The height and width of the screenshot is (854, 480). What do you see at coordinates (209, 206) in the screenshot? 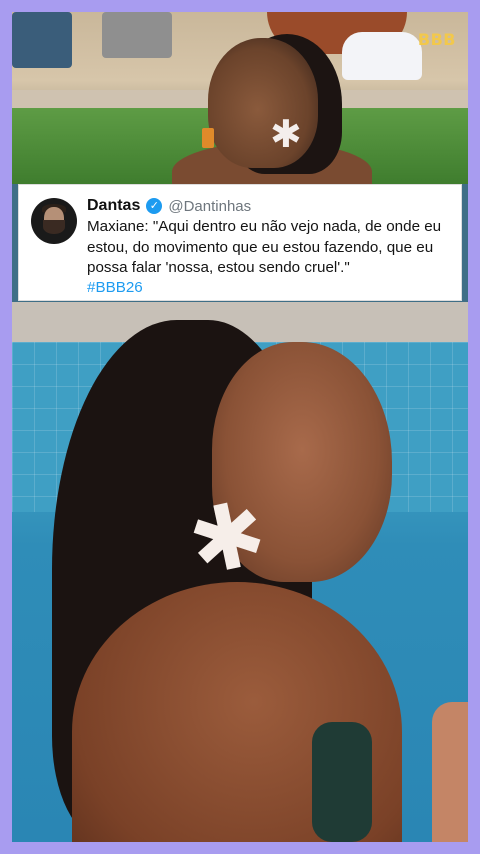
I see `user-handle: @Dantinhas` at bounding box center [209, 206].